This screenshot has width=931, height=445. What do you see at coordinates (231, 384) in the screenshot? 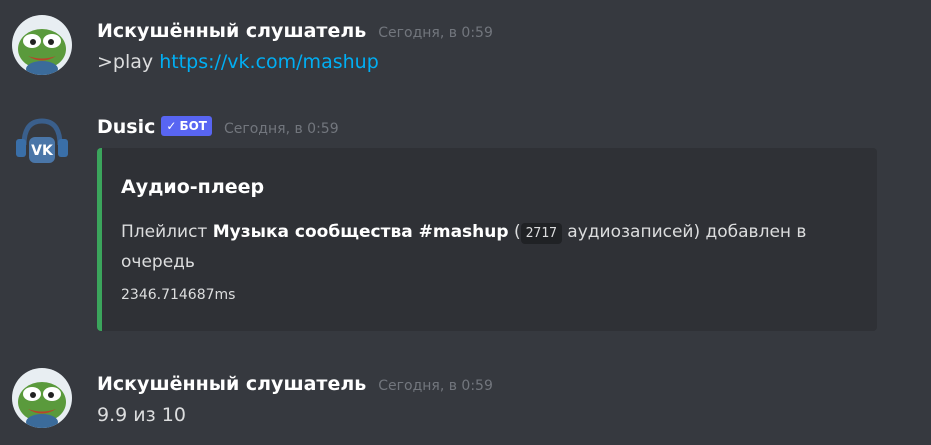
I see `author-name: Искушённый слушатель` at bounding box center [231, 384].